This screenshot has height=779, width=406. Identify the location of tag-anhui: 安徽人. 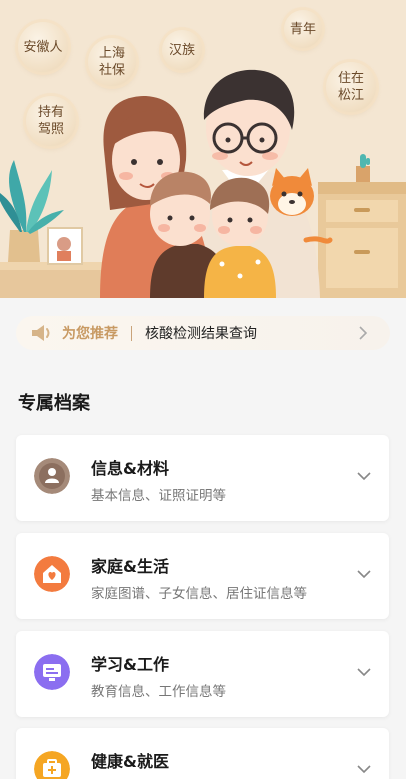
(43, 47).